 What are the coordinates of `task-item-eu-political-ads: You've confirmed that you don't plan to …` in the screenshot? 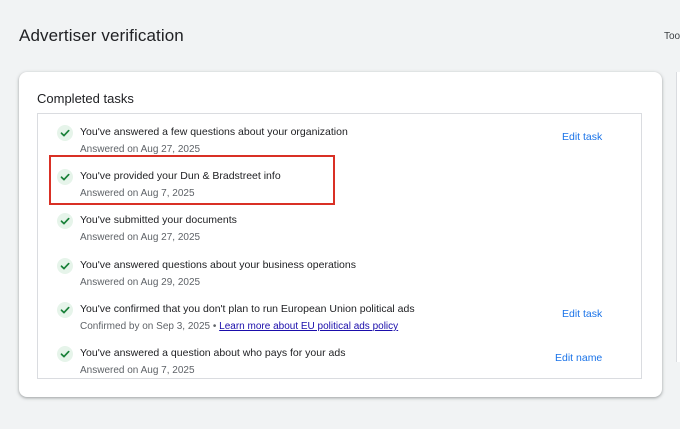 It's located at (339, 315).